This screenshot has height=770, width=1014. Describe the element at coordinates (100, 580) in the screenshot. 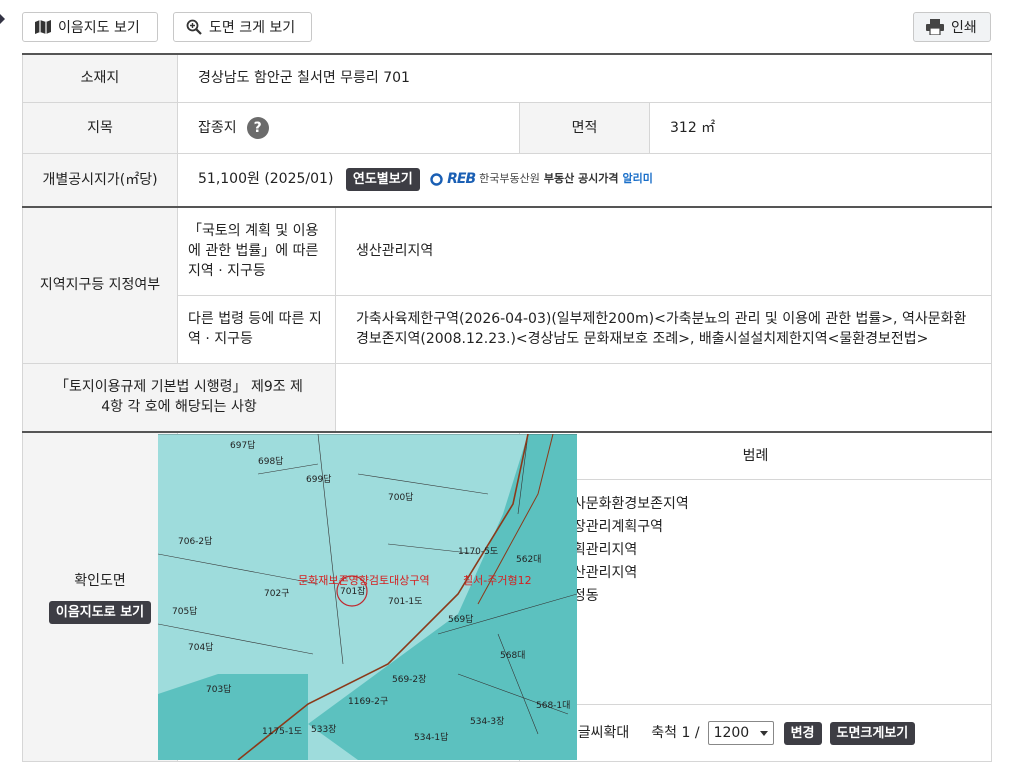

I see `map-label: 확인도면` at that location.